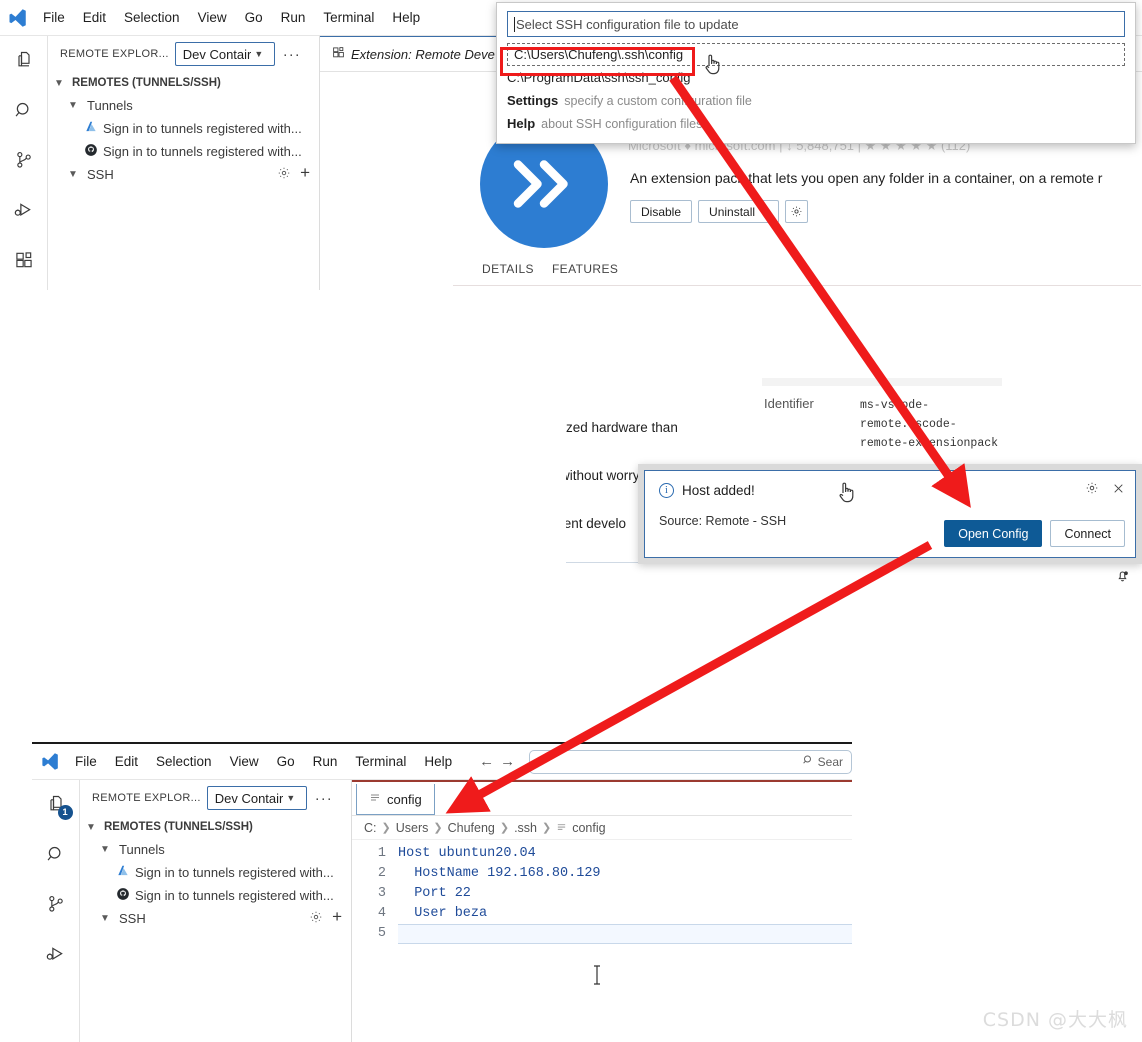 The image size is (1142, 1042). I want to click on search-placeholder: Sear, so click(830, 761).